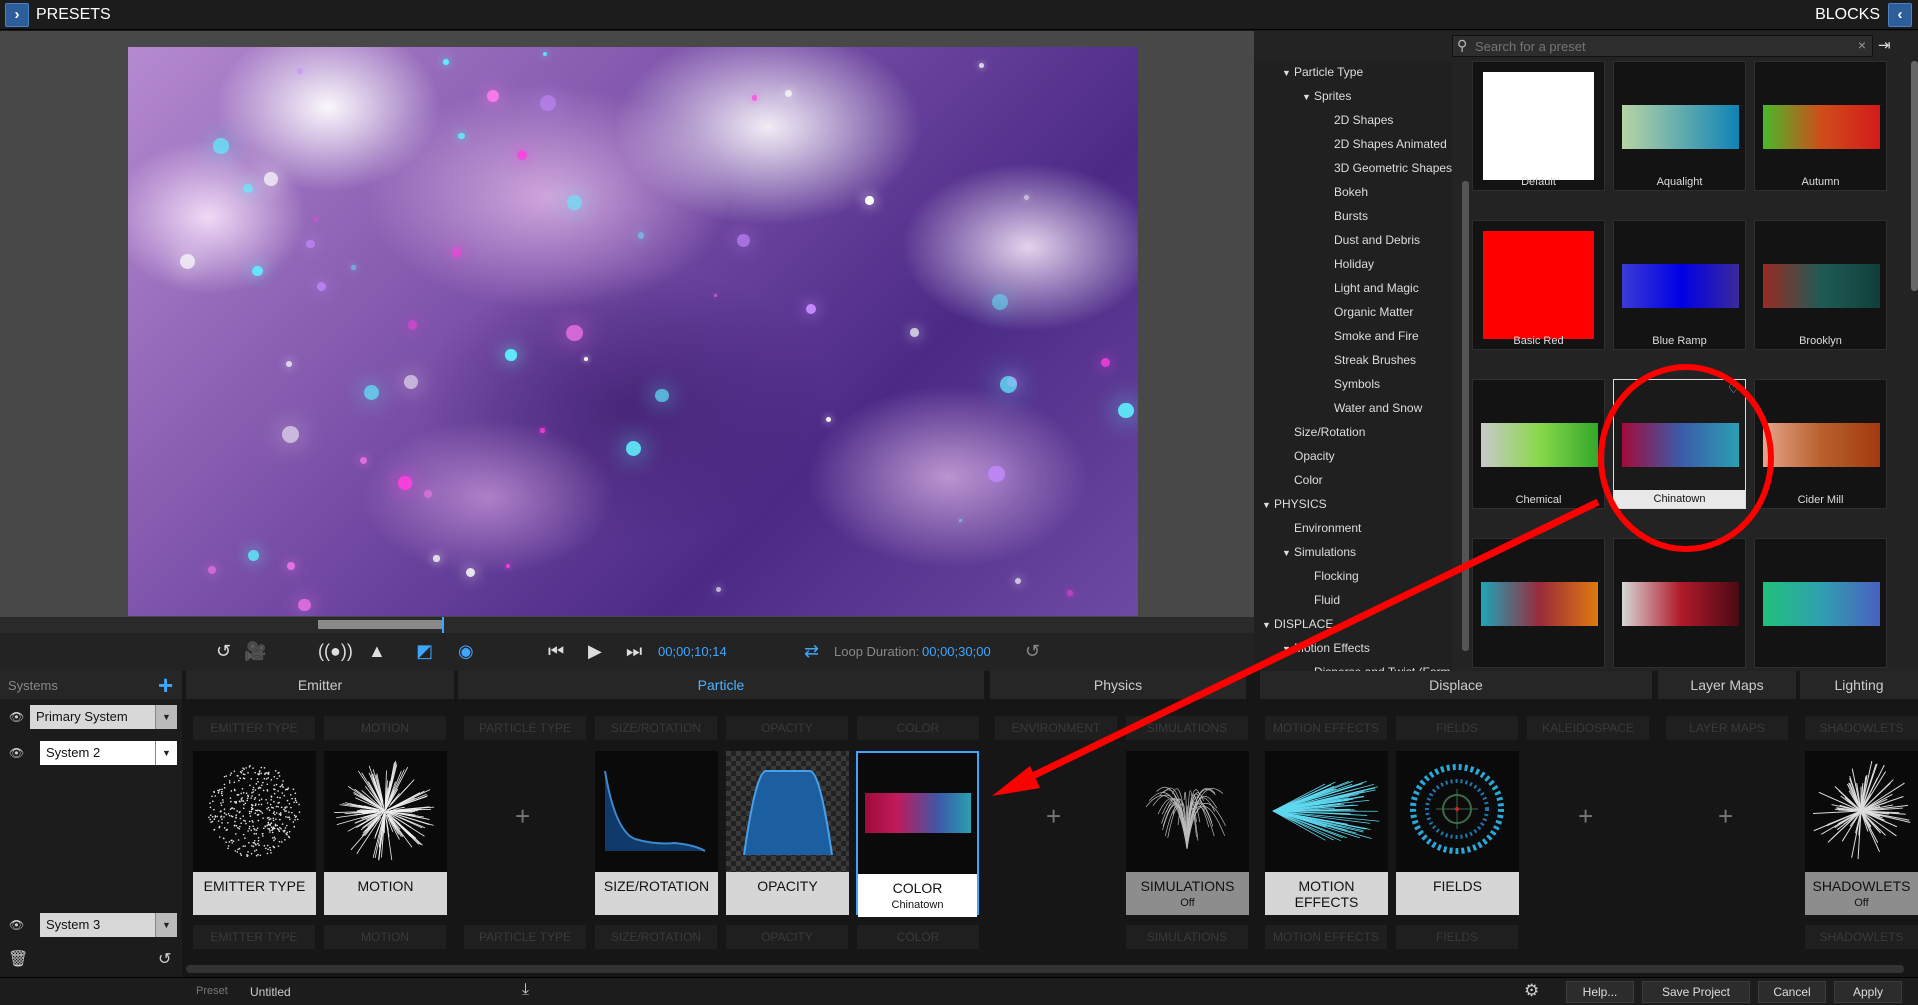 The width and height of the screenshot is (1918, 1005). Describe the element at coordinates (98, 925) in the screenshot. I see `system-select-3: System 3` at that location.